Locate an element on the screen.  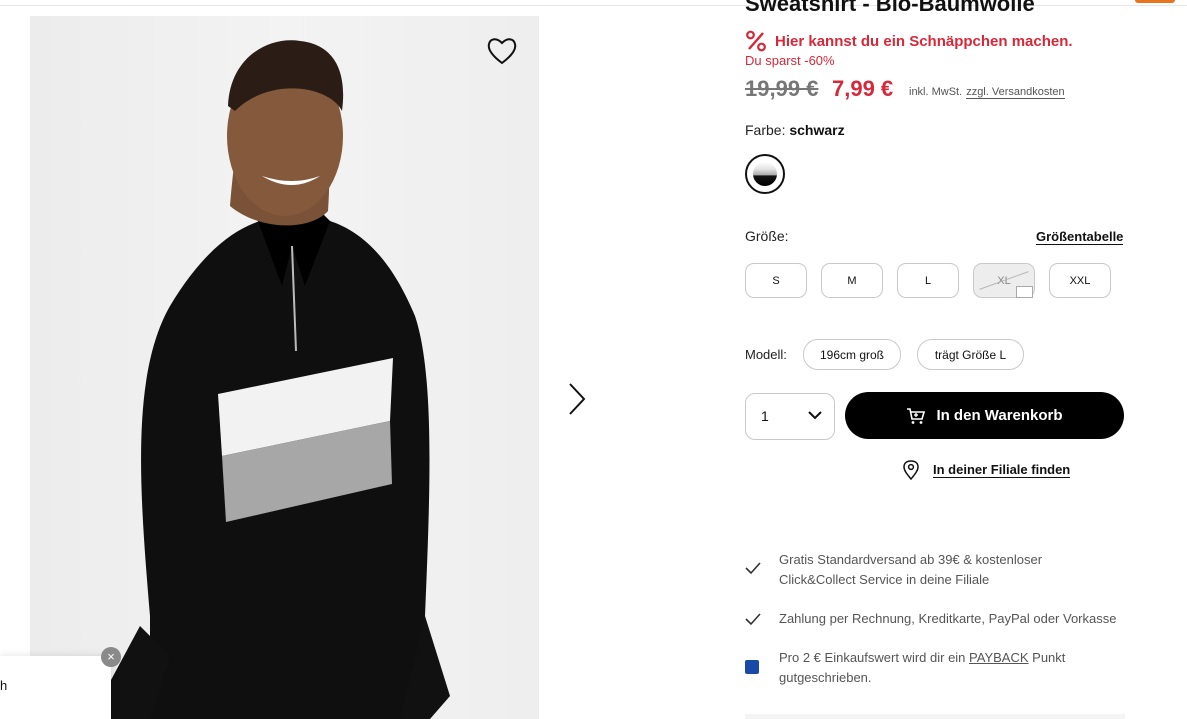
size-option-label: L is located at coordinates (928, 280).